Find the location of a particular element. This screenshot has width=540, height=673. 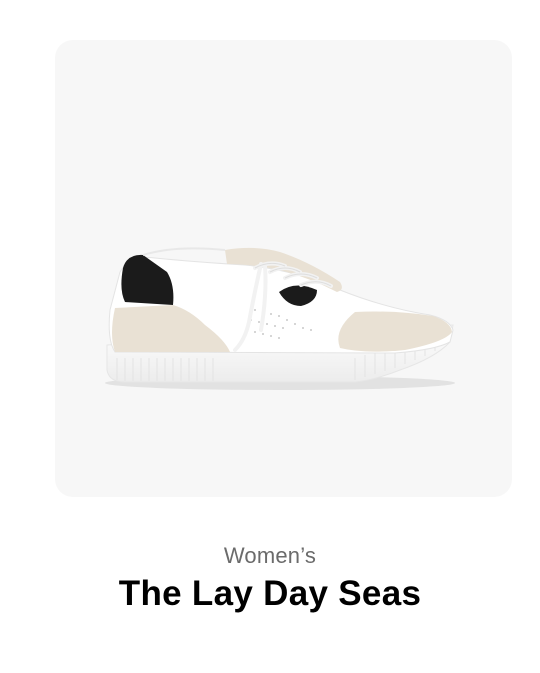

product-title: The Lay Day Seas is located at coordinates (270, 594).